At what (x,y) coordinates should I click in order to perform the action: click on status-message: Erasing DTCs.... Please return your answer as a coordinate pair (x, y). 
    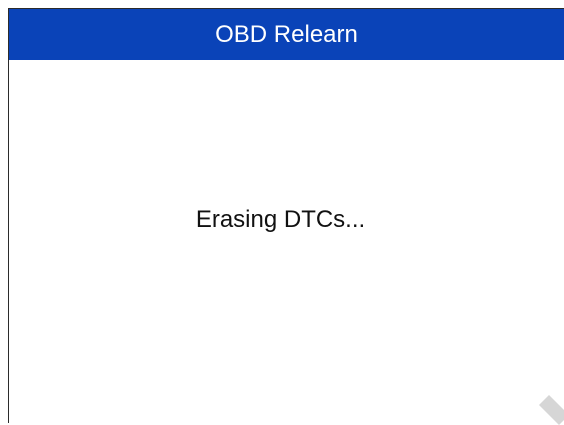
    Looking at the image, I should click on (280, 219).